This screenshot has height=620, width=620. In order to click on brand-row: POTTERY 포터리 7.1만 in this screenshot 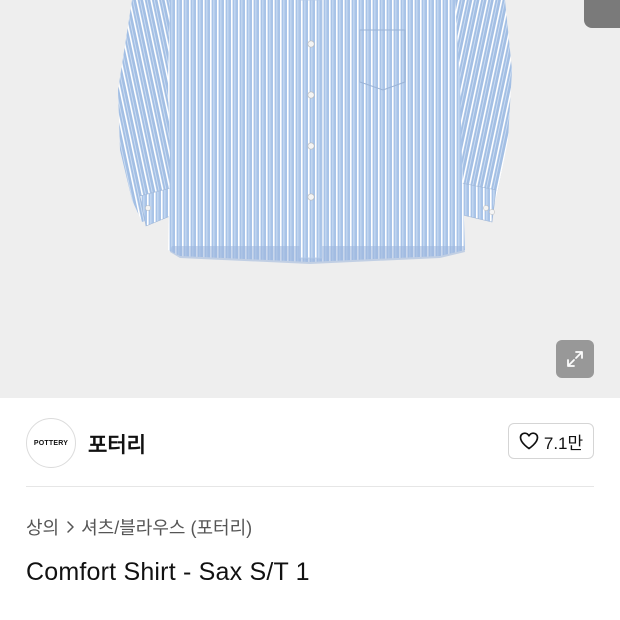, I will do `click(310, 442)`.